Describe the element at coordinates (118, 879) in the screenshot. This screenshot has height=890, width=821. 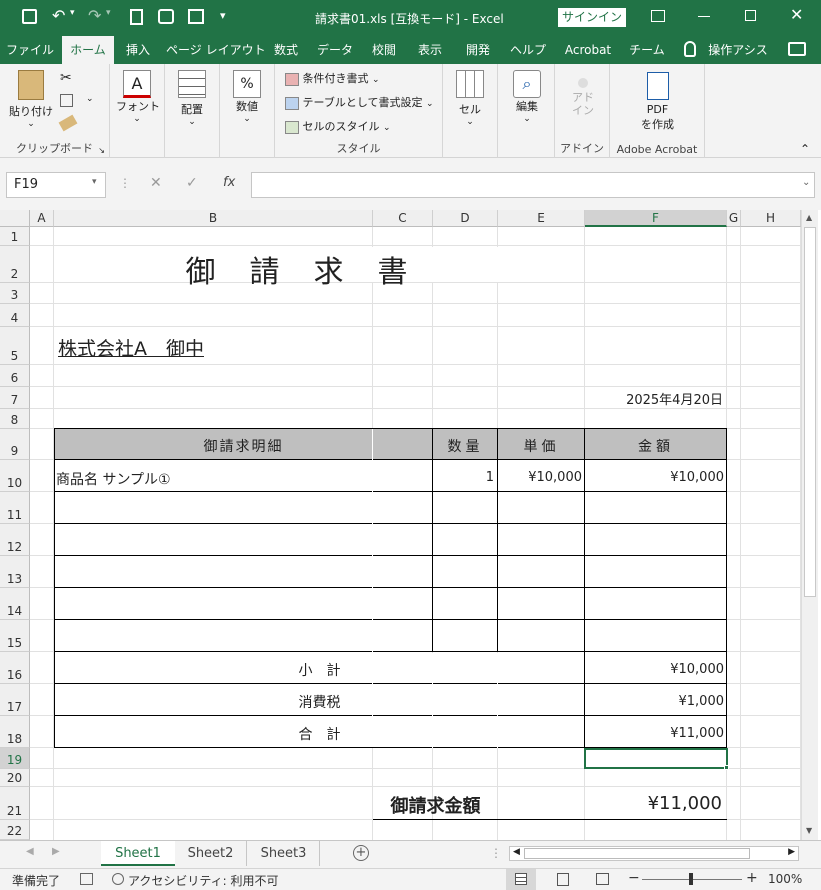
I see `accessibility-icon` at that location.